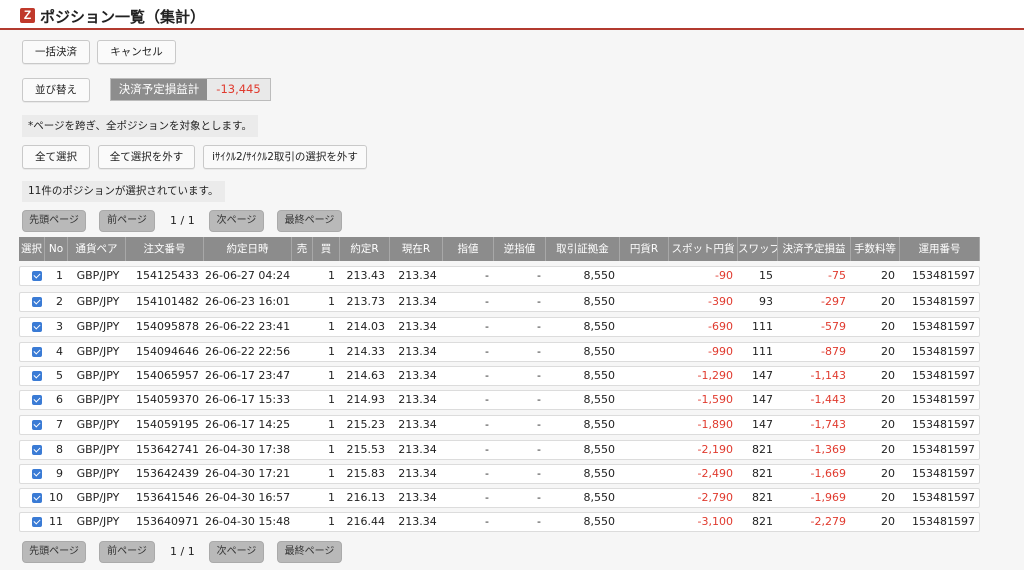 The height and width of the screenshot is (570, 1024). I want to click on next-page-button: 次ページ, so click(236, 221).